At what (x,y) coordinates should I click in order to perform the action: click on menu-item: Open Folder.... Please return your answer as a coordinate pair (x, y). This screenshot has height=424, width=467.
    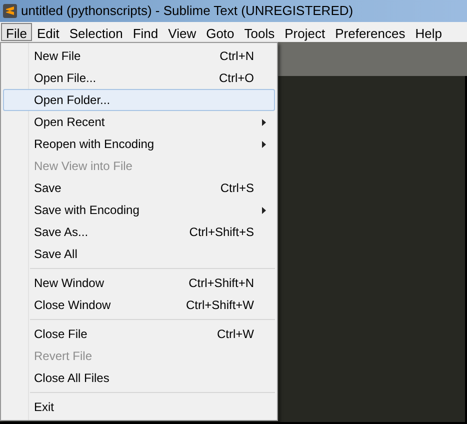
    Looking at the image, I should click on (139, 100).